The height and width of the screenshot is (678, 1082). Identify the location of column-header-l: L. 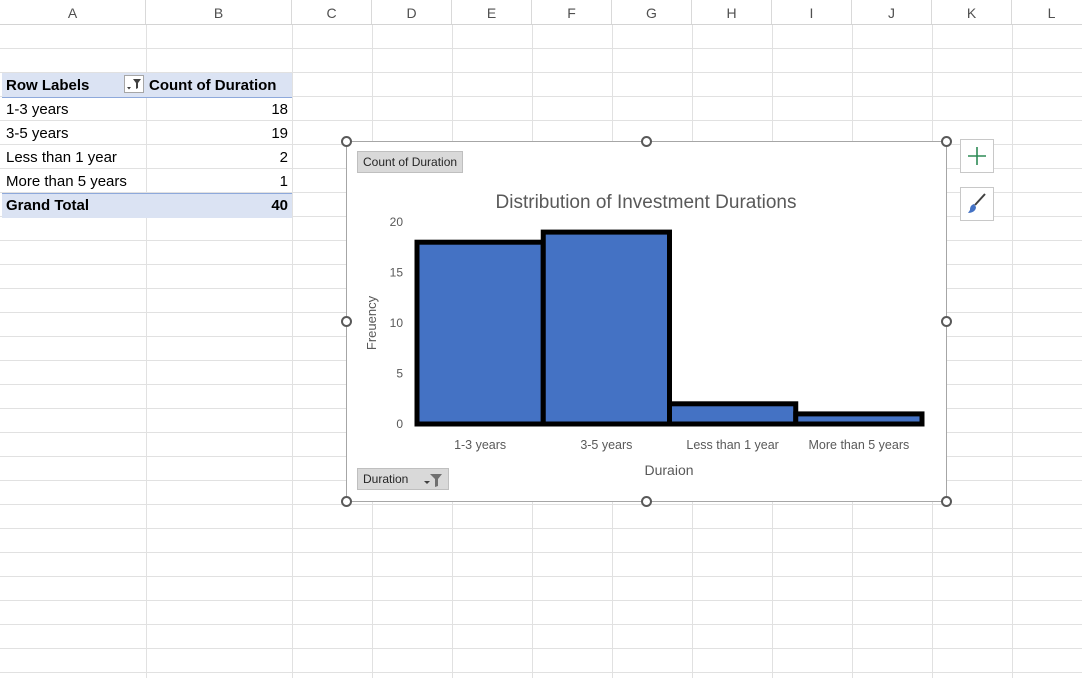
(1047, 12).